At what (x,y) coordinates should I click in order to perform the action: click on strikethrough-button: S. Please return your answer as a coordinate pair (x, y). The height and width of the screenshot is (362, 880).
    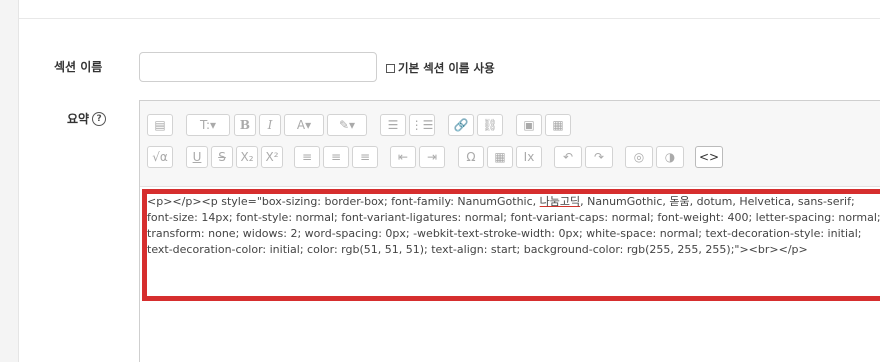
    Looking at the image, I should click on (222, 157).